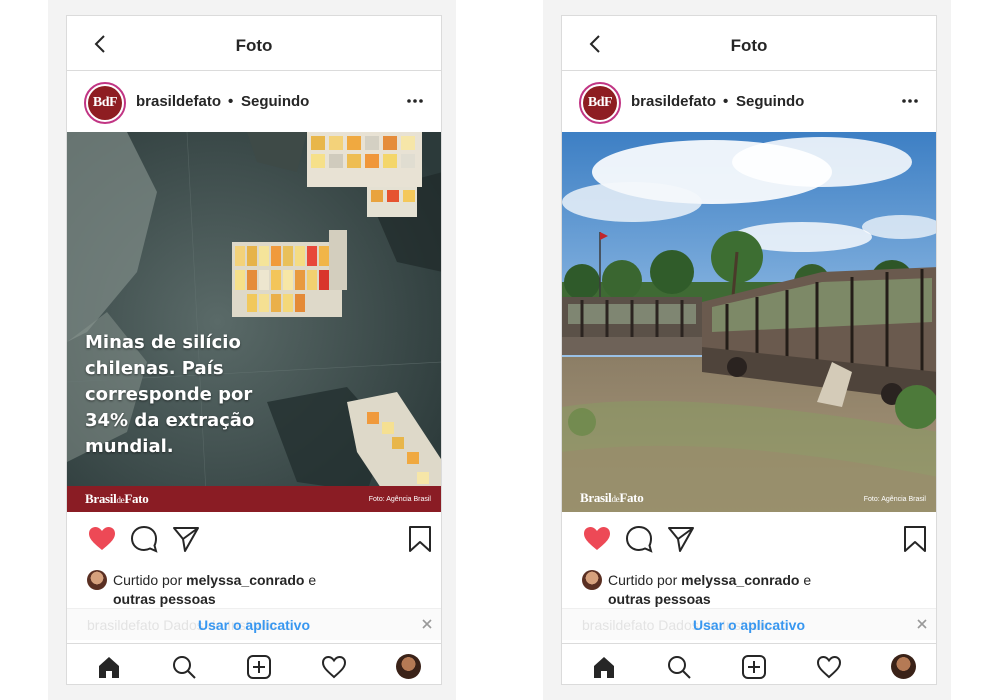  What do you see at coordinates (749, 499) in the screenshot?
I see `brand-overlay: BrasildeFato Foto: Agência Brasil` at bounding box center [749, 499].